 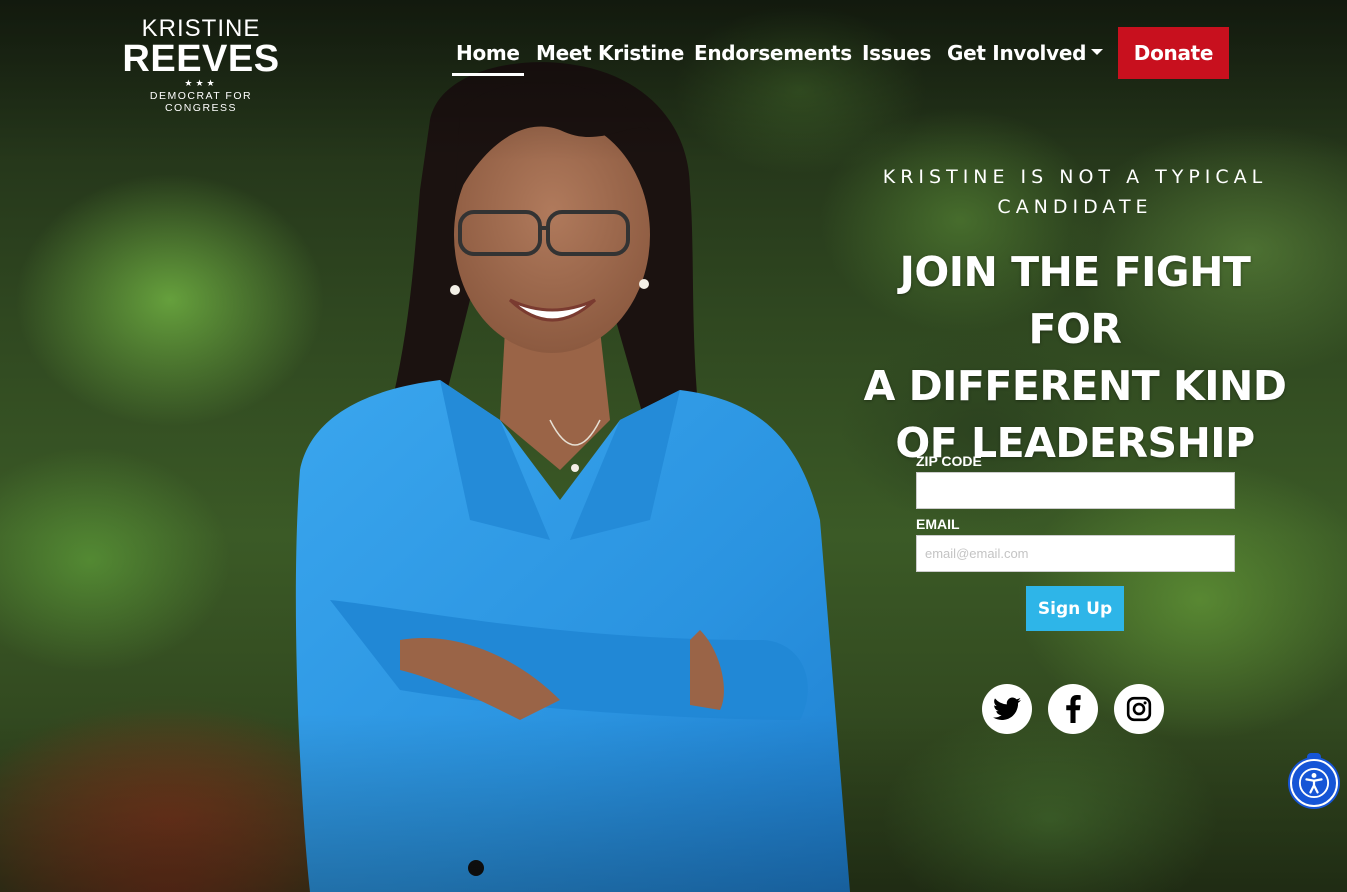 What do you see at coordinates (488, 58) in the screenshot?
I see `nav-home: Home` at bounding box center [488, 58].